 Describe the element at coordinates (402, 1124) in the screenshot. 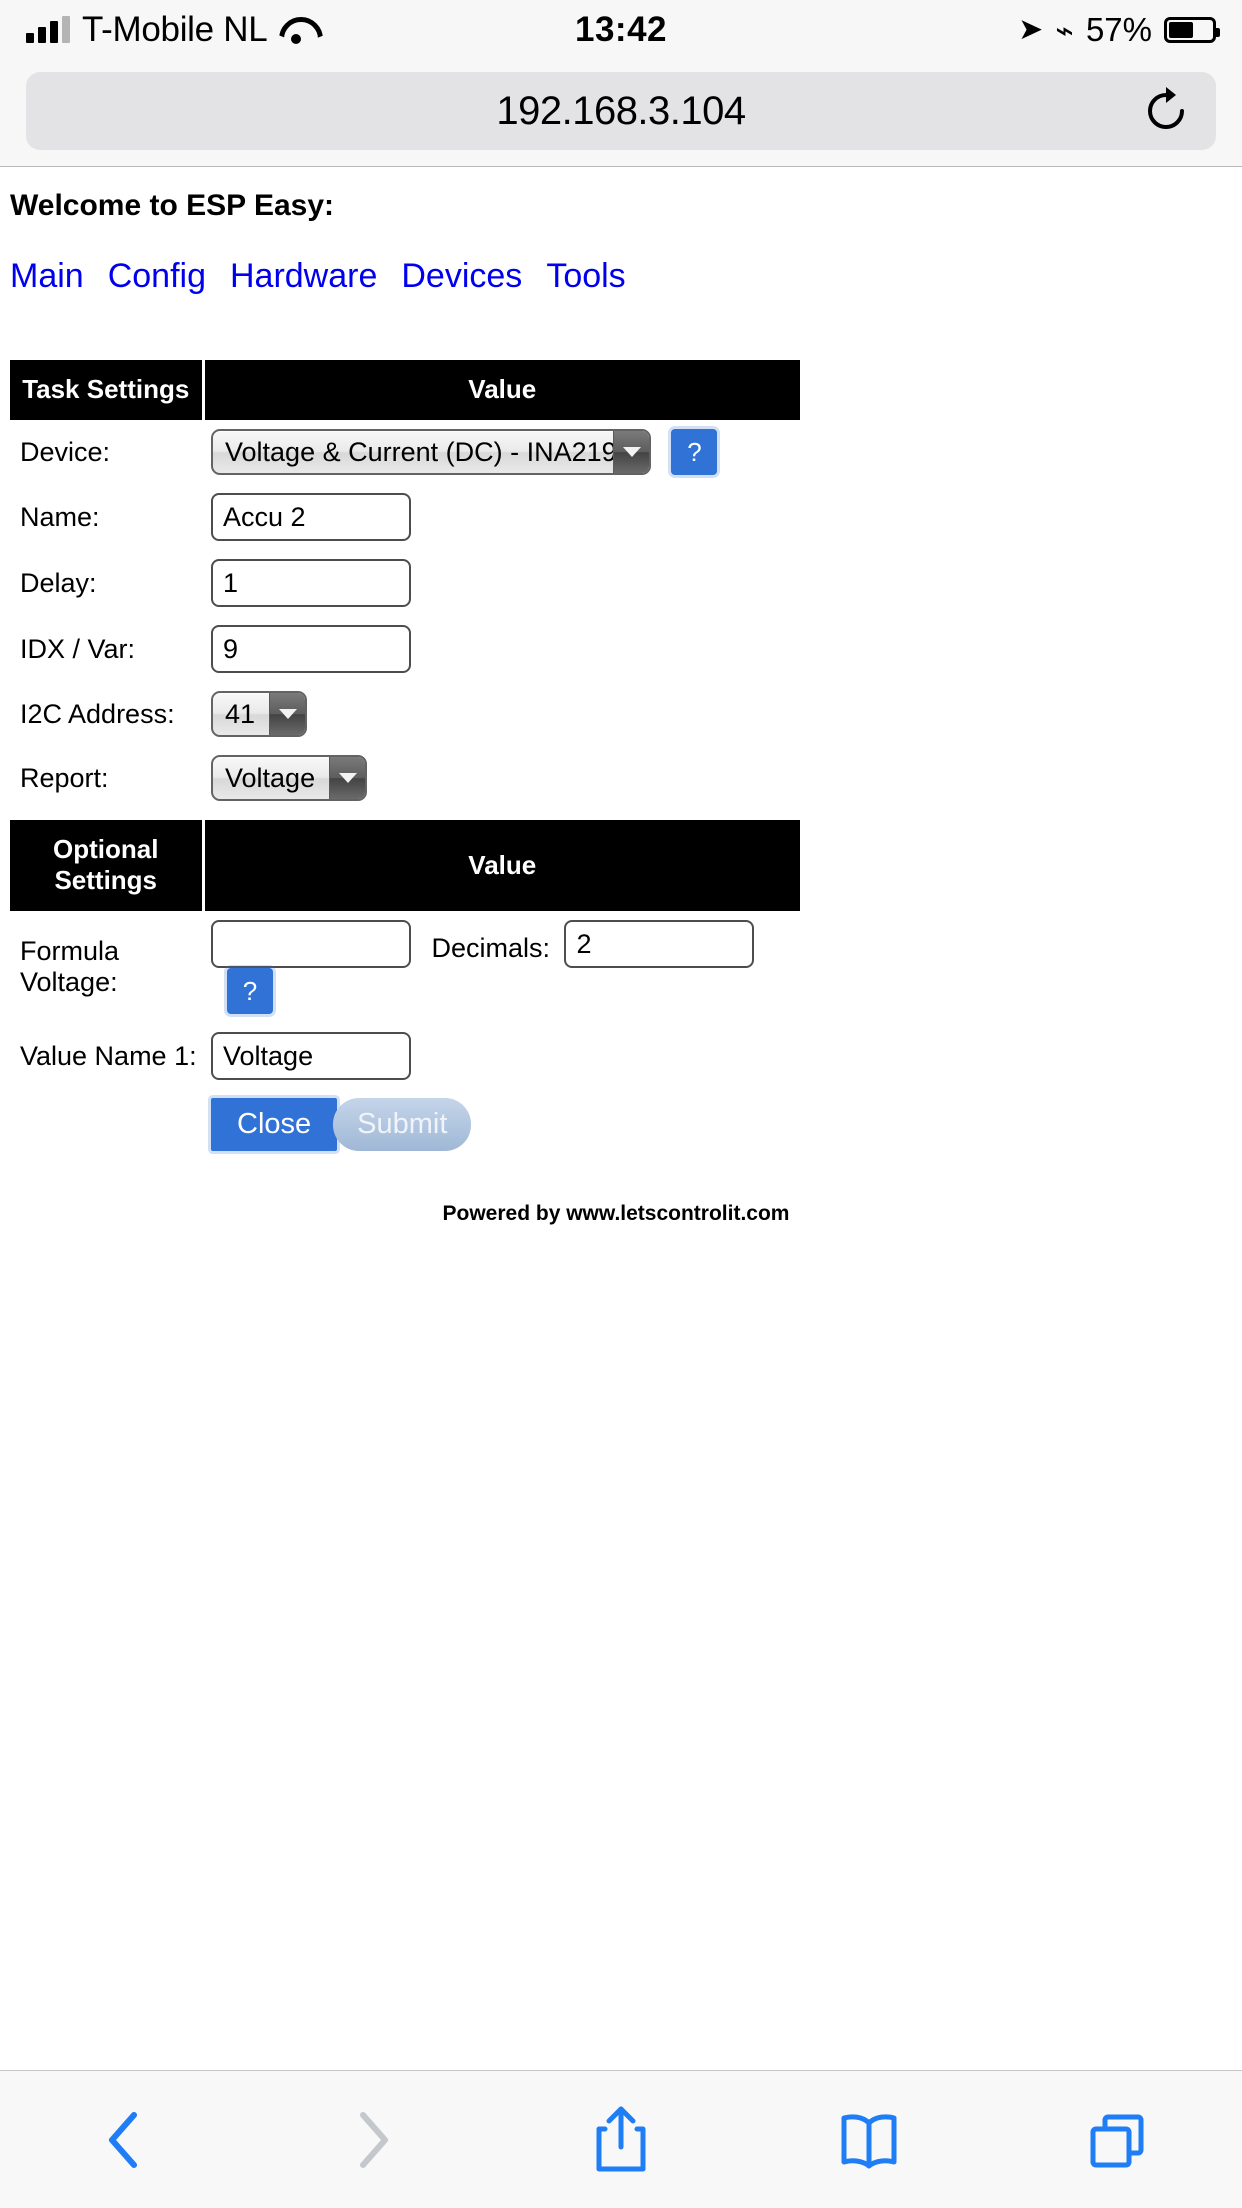

I see `submit-button: Submit` at that location.